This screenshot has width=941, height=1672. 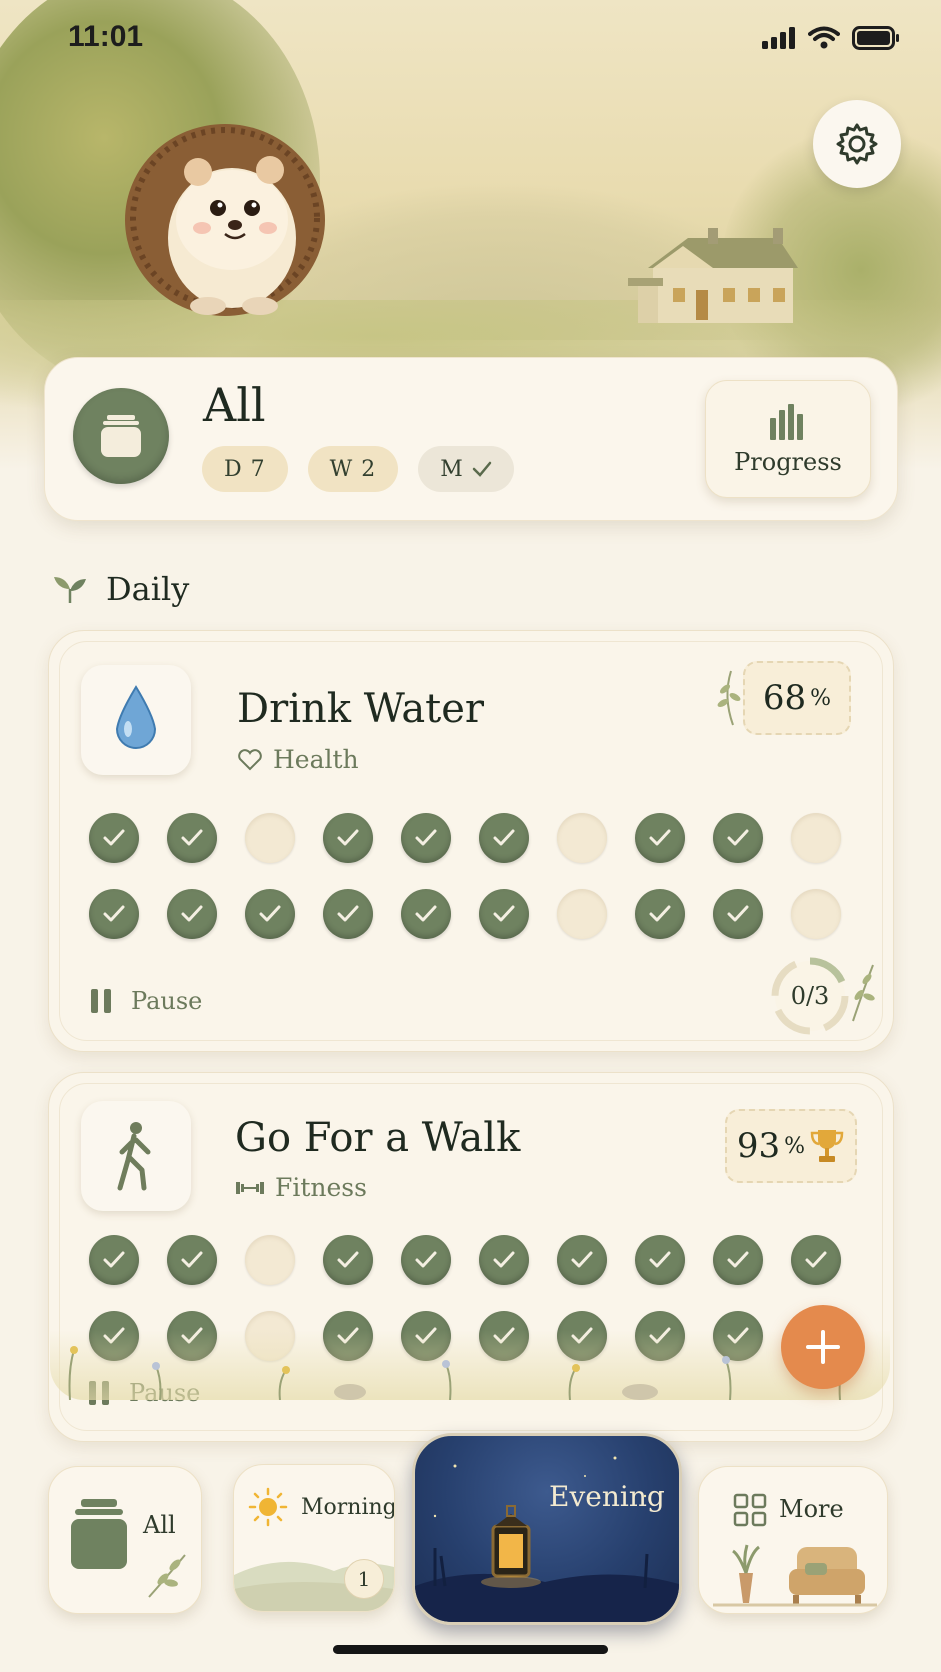 What do you see at coordinates (470, 1365) in the screenshot?
I see `meadow-decoration` at bounding box center [470, 1365].